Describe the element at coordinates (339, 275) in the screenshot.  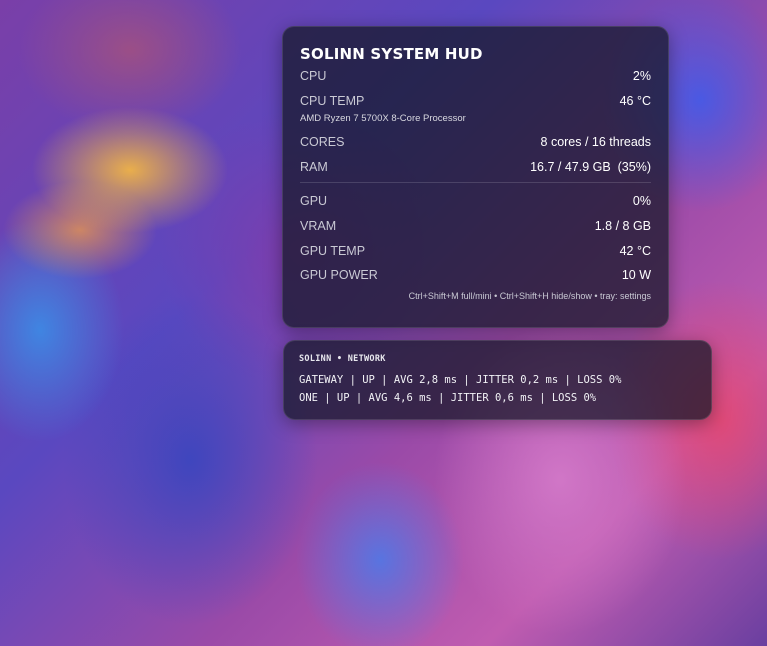
I see `gpu-power-label: GPU POWER` at that location.